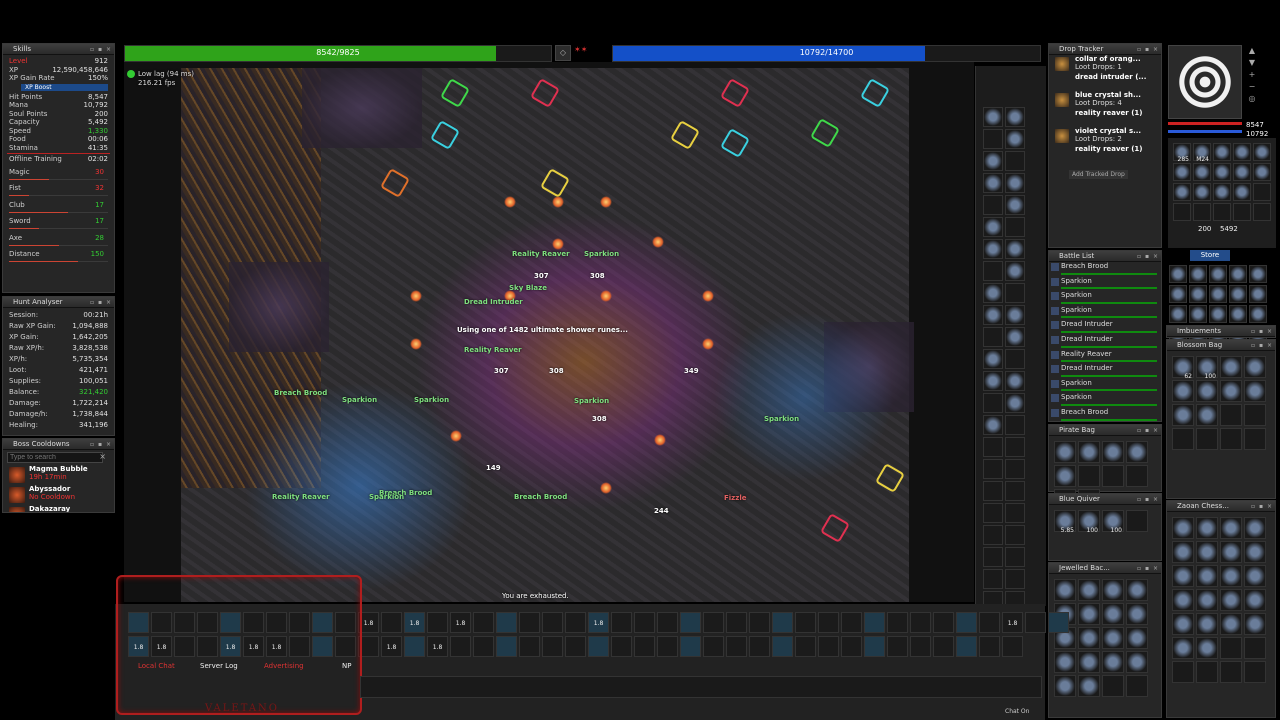 This screenshot has height=720, width=1280. What do you see at coordinates (1105, 499) in the screenshot?
I see `blue-quiver-title: Blue Quiver ▫ ▪ ×` at bounding box center [1105, 499].